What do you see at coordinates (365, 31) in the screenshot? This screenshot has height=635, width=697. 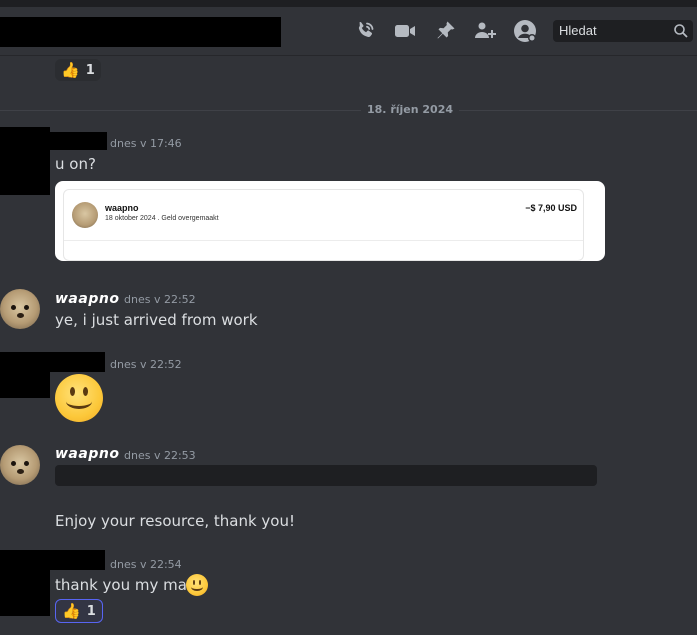 I see `phone-call-icon` at bounding box center [365, 31].